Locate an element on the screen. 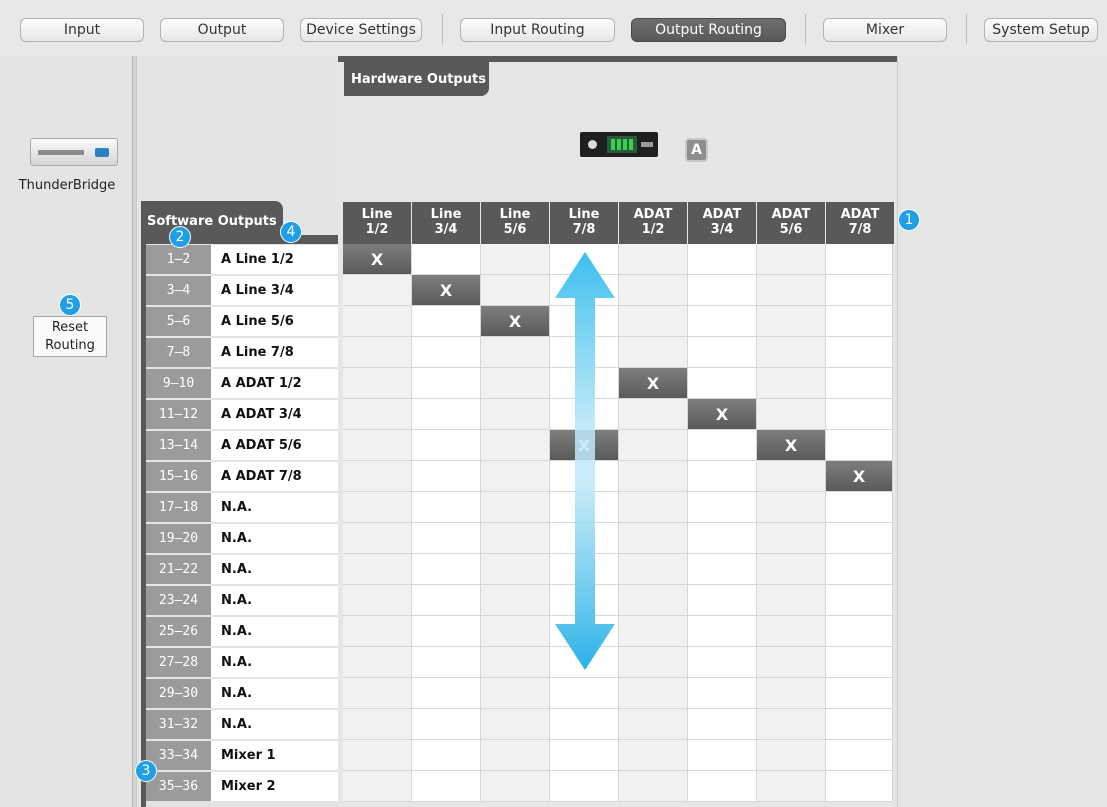 This screenshot has width=1107, height=807. software-output-row: 11–12 A ADAT 3/4 is located at coordinates (239, 414).